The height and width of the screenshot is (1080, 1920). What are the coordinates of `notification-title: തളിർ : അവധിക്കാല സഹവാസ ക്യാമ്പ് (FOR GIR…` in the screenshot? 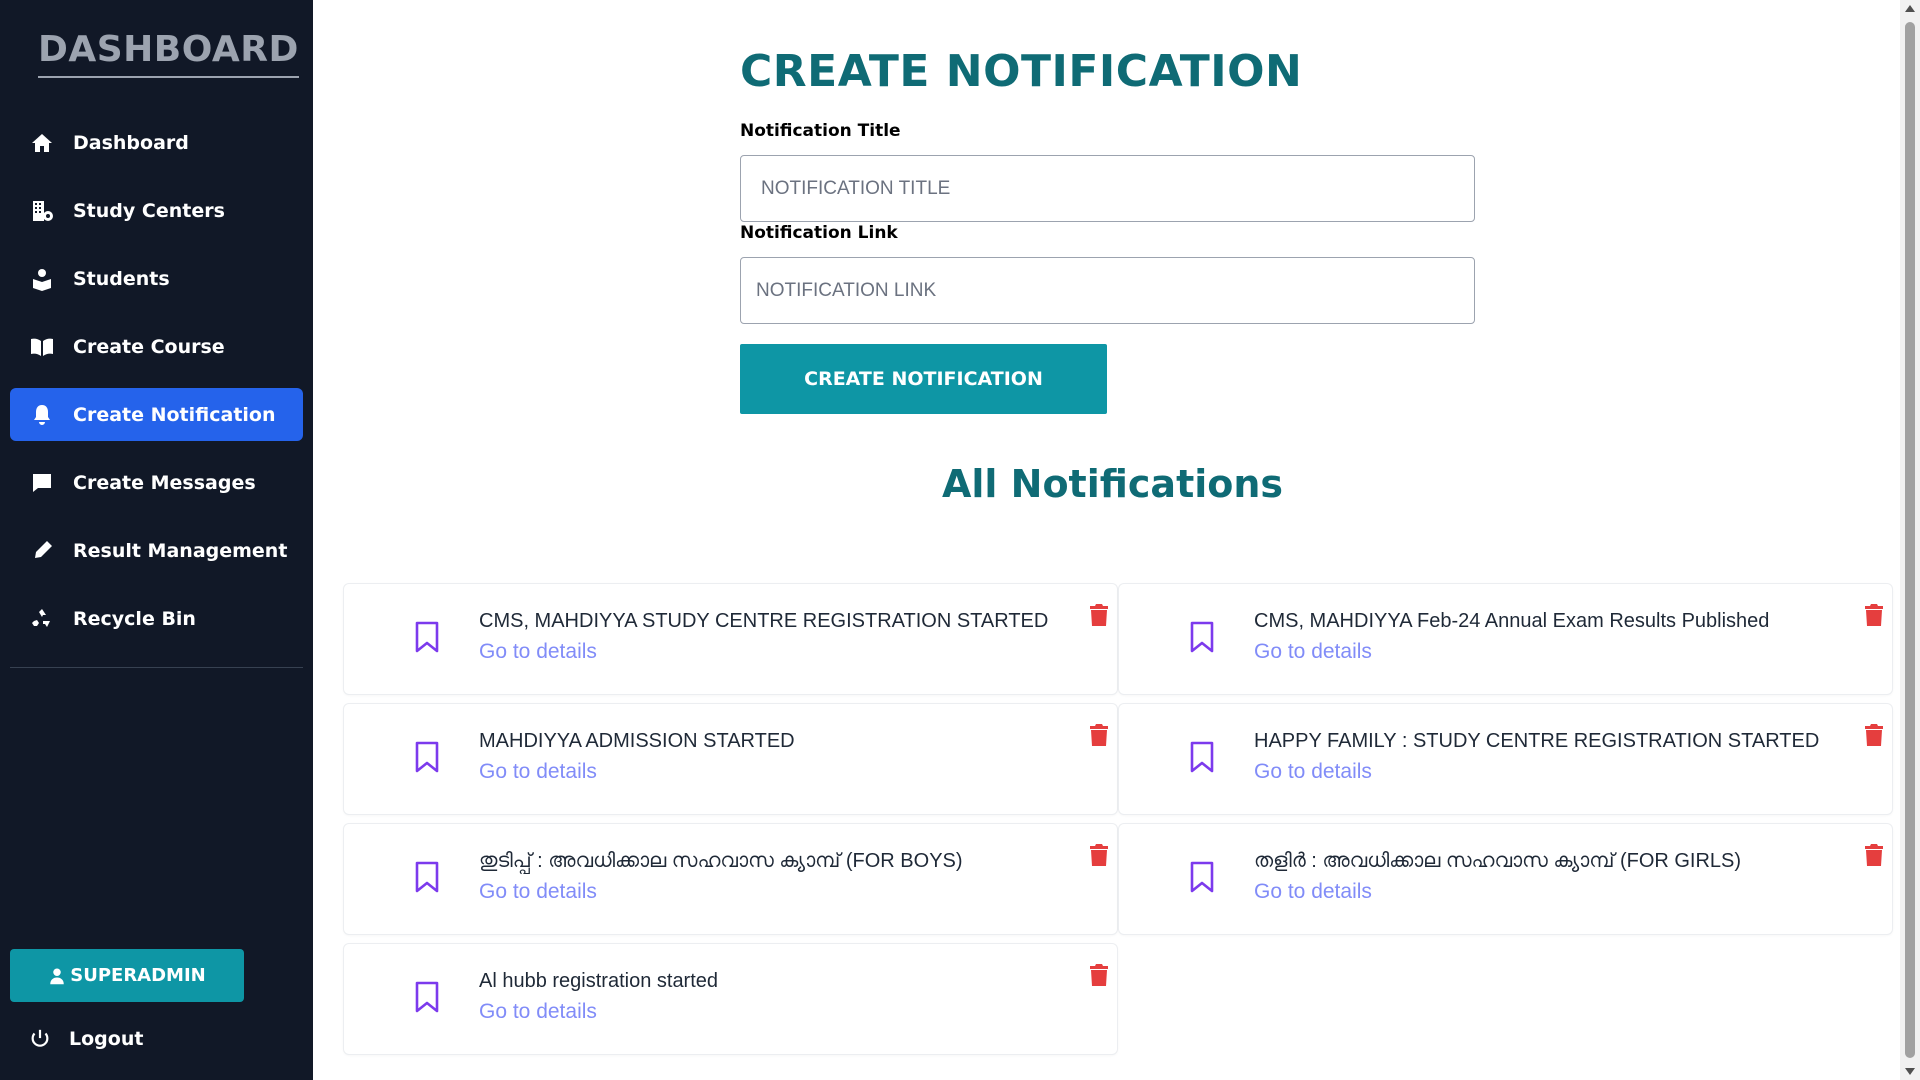 It's located at (1498, 861).